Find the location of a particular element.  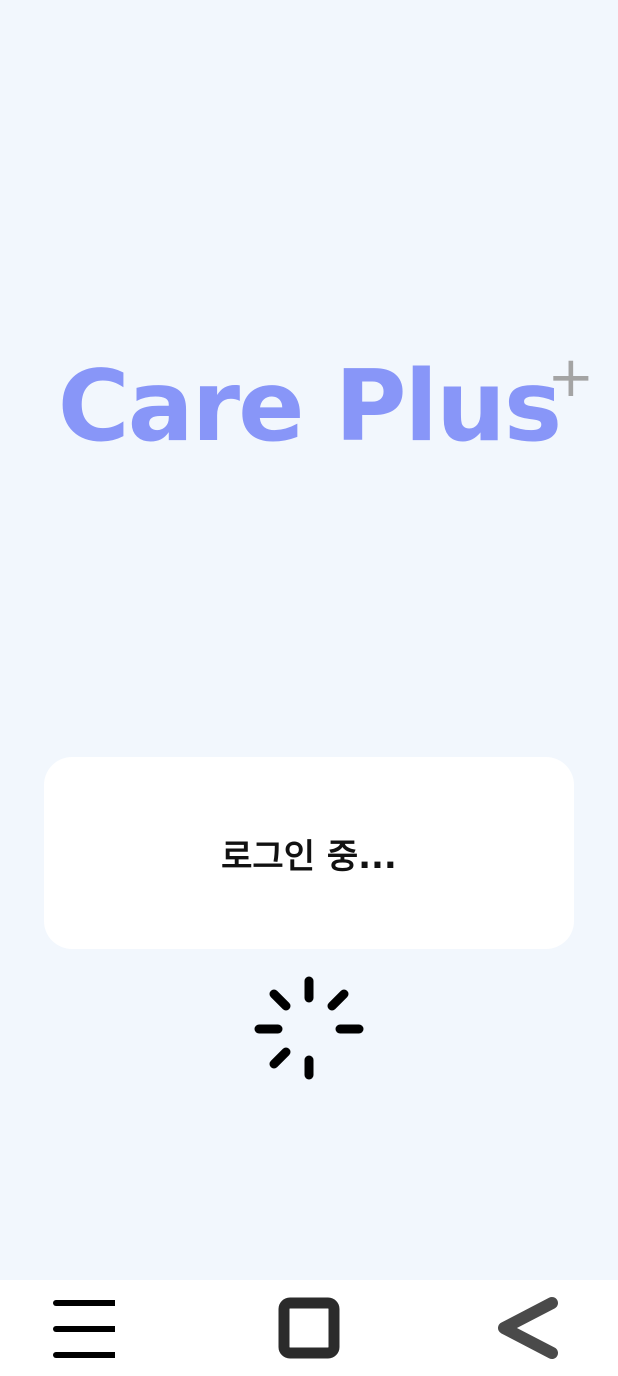

app-logo: Care Plus + is located at coordinates (309, 407).